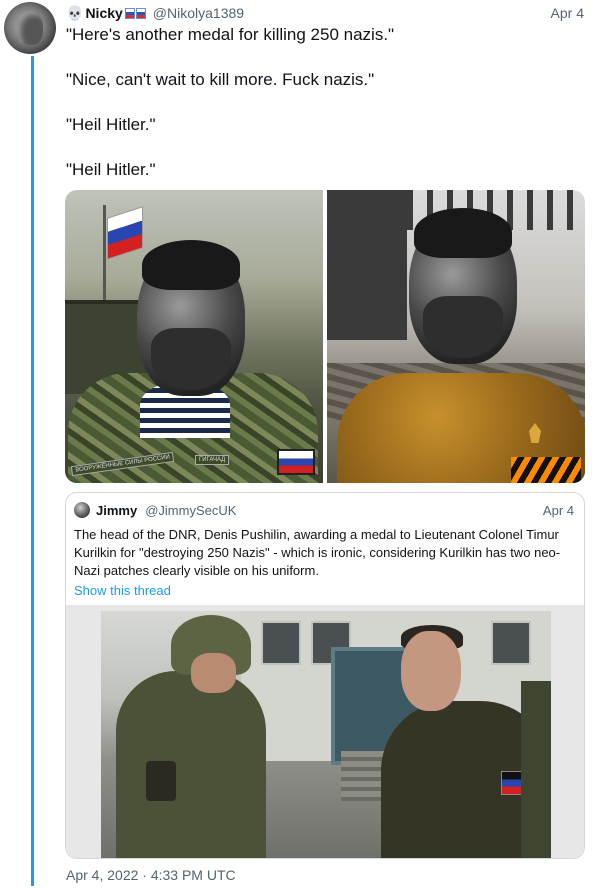 The image size is (594, 889). What do you see at coordinates (324, 510) in the screenshot?
I see `quoted-tweet-header: Jimmy @JimmySecUK Apr 4` at bounding box center [324, 510].